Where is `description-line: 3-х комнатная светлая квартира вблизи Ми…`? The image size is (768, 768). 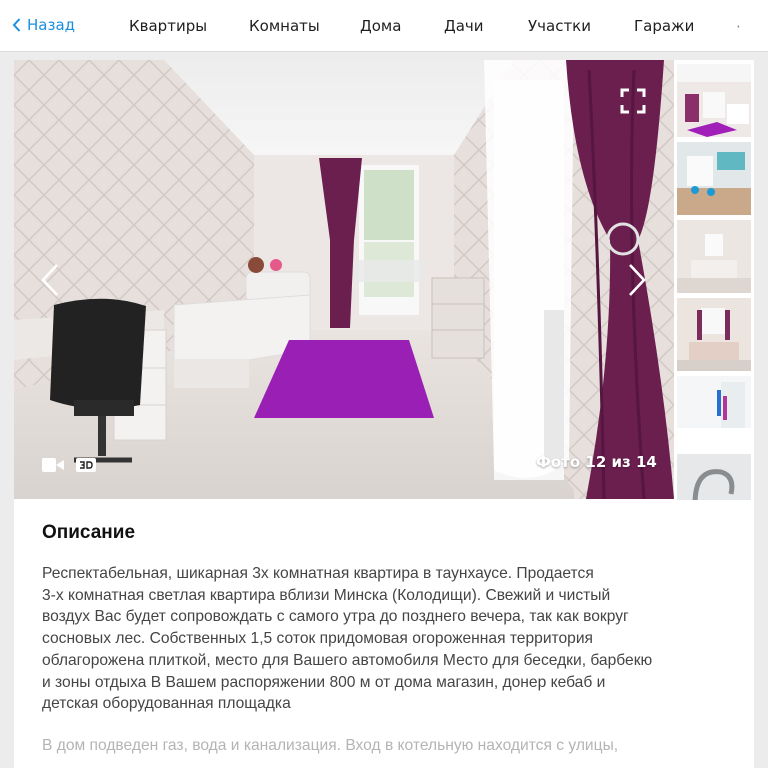
description-line: 3-х комнатная светлая квартира вблизи Ми… is located at coordinates (326, 595).